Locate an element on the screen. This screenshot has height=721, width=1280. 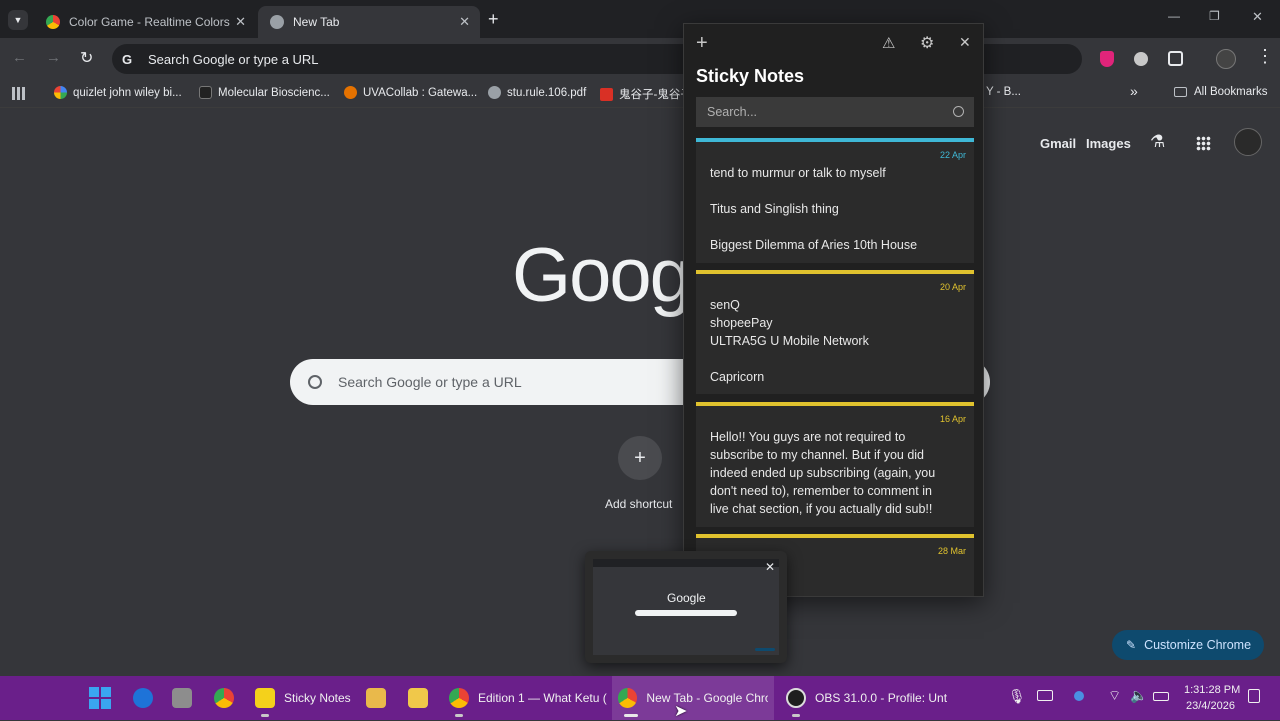
omnibox-text: Search Google or type a URL is located at coordinates (233, 59).